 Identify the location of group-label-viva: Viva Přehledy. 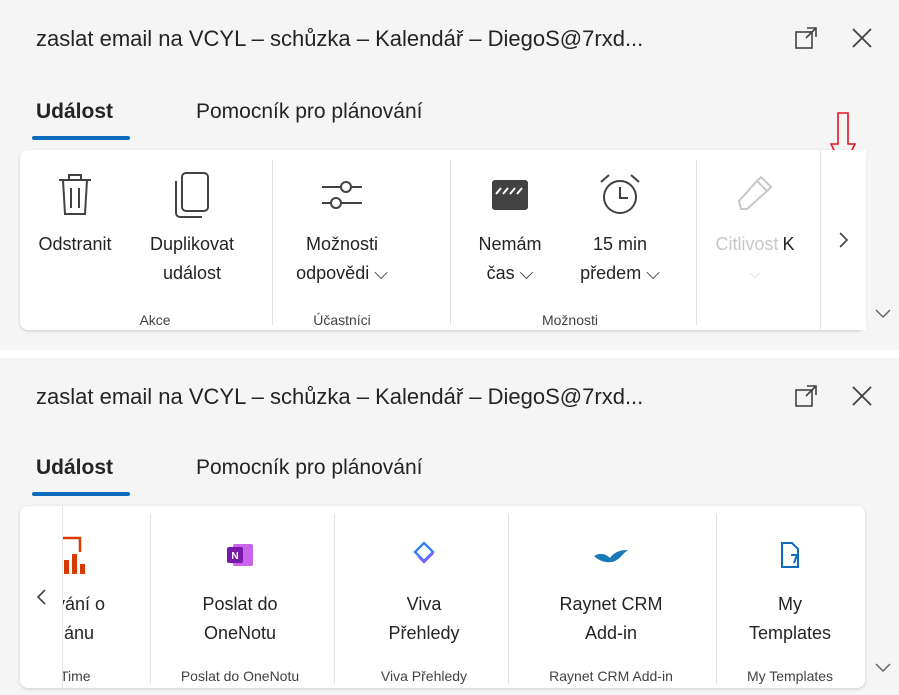
(424, 676).